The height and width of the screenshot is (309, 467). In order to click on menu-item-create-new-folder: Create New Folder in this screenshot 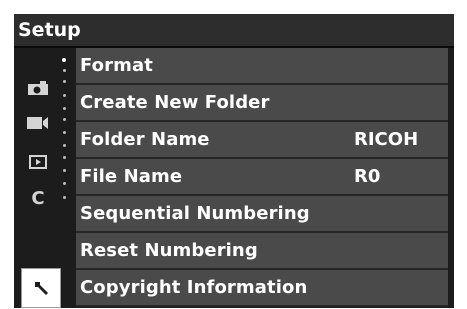, I will do `click(262, 103)`.